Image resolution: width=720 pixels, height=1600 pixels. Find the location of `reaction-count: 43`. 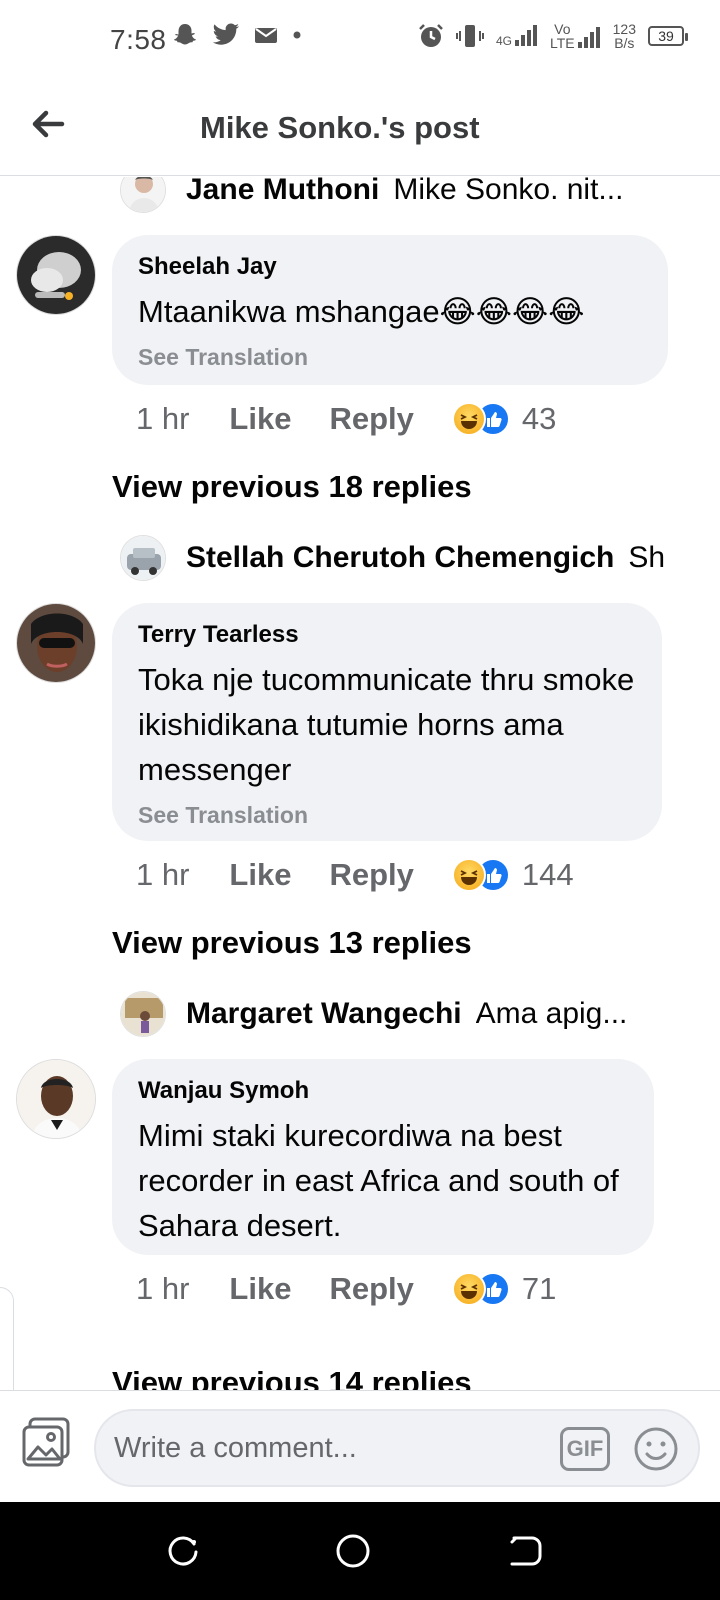

reaction-count: 43 is located at coordinates (539, 419).